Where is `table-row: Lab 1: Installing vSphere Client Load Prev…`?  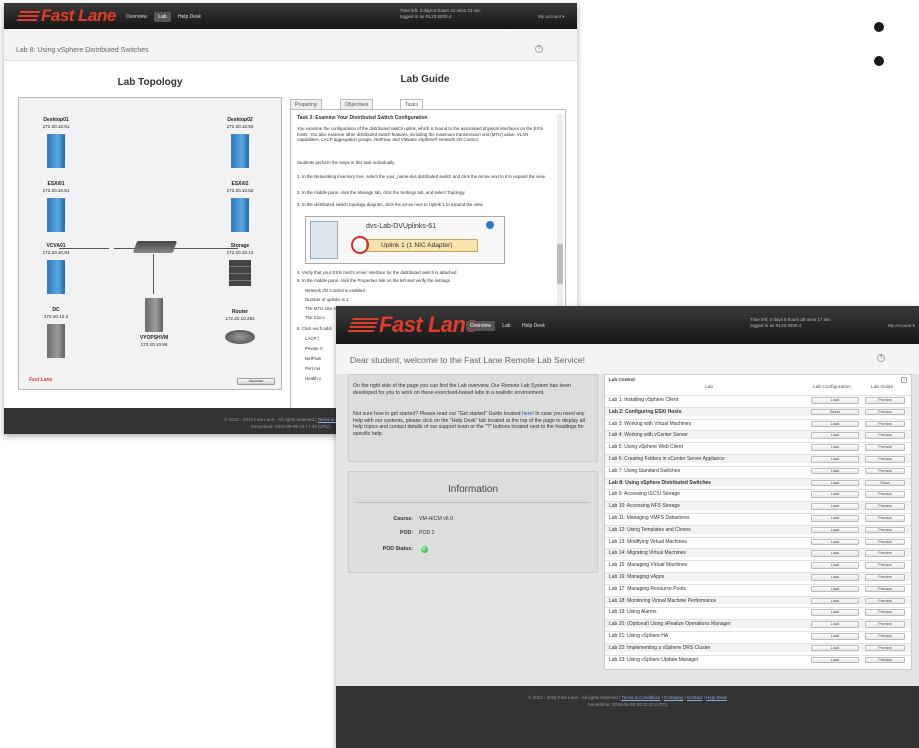
table-row: Lab 1: Installing vSphere Client Load Prev… is located at coordinates (758, 399).